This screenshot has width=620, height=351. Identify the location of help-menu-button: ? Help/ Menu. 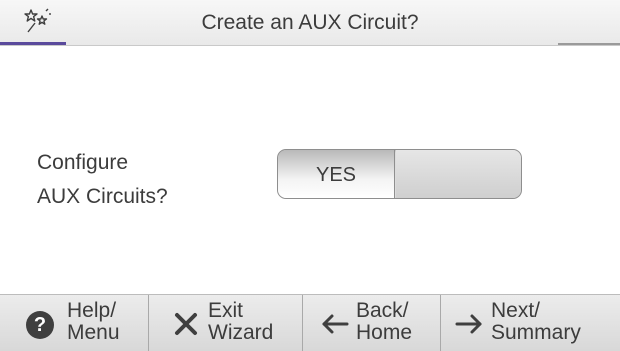
(74, 323).